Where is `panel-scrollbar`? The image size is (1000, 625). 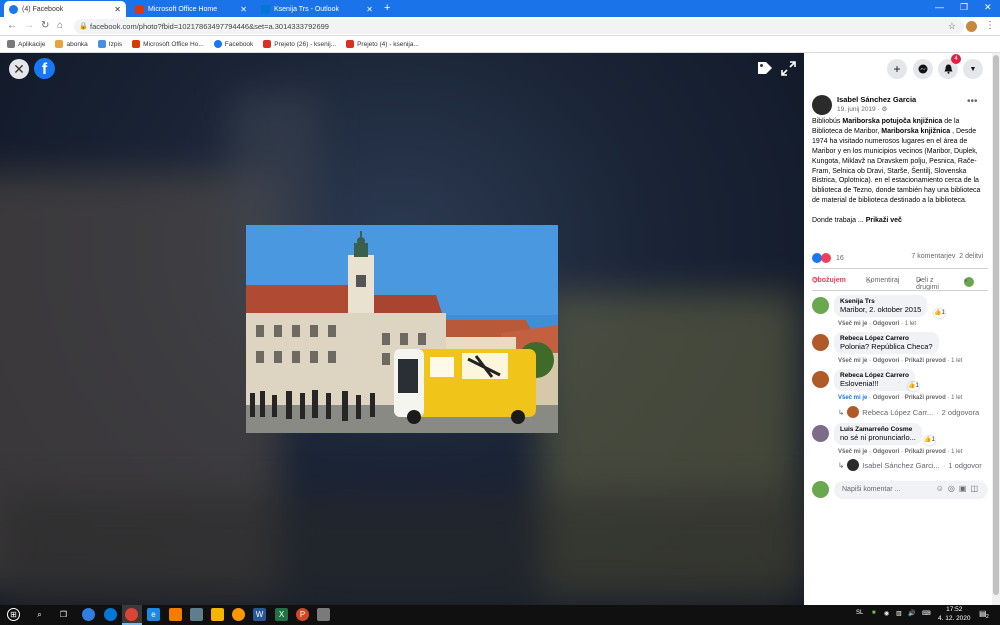 panel-scrollbar is located at coordinates (996, 329).